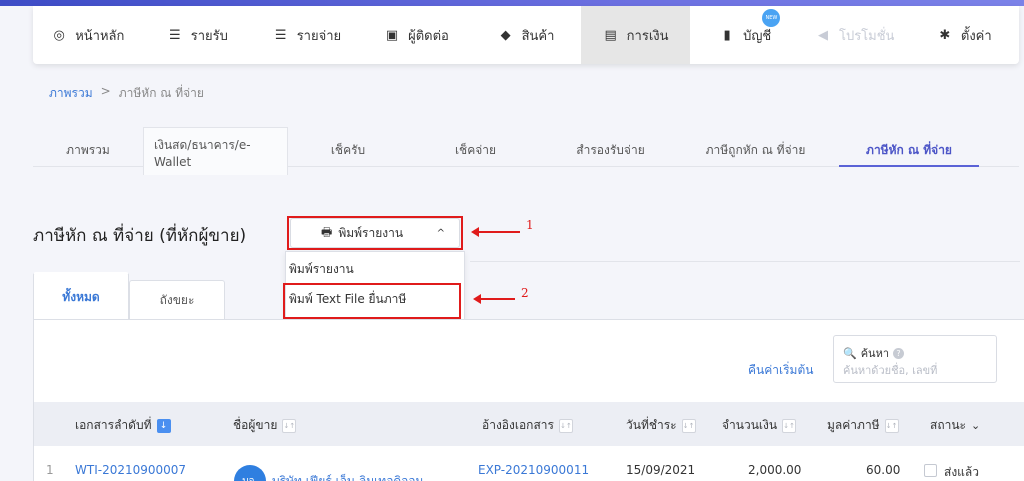 Image resolution: width=1024 pixels, height=481 pixels. Describe the element at coordinates (610, 150) in the screenshot. I see `subtab-petty-cash: สำรองรับจ่าย` at that location.